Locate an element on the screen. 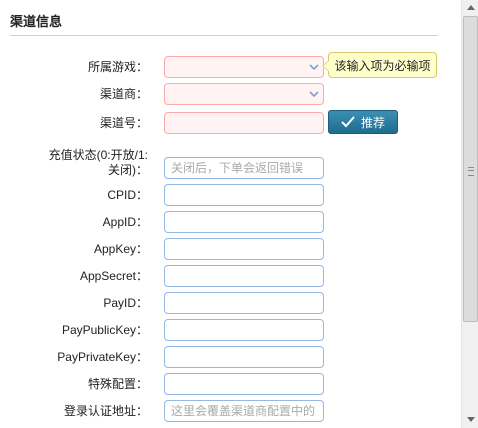 This screenshot has width=478, height=428. arrow-up-icon is located at coordinates (470, 7).